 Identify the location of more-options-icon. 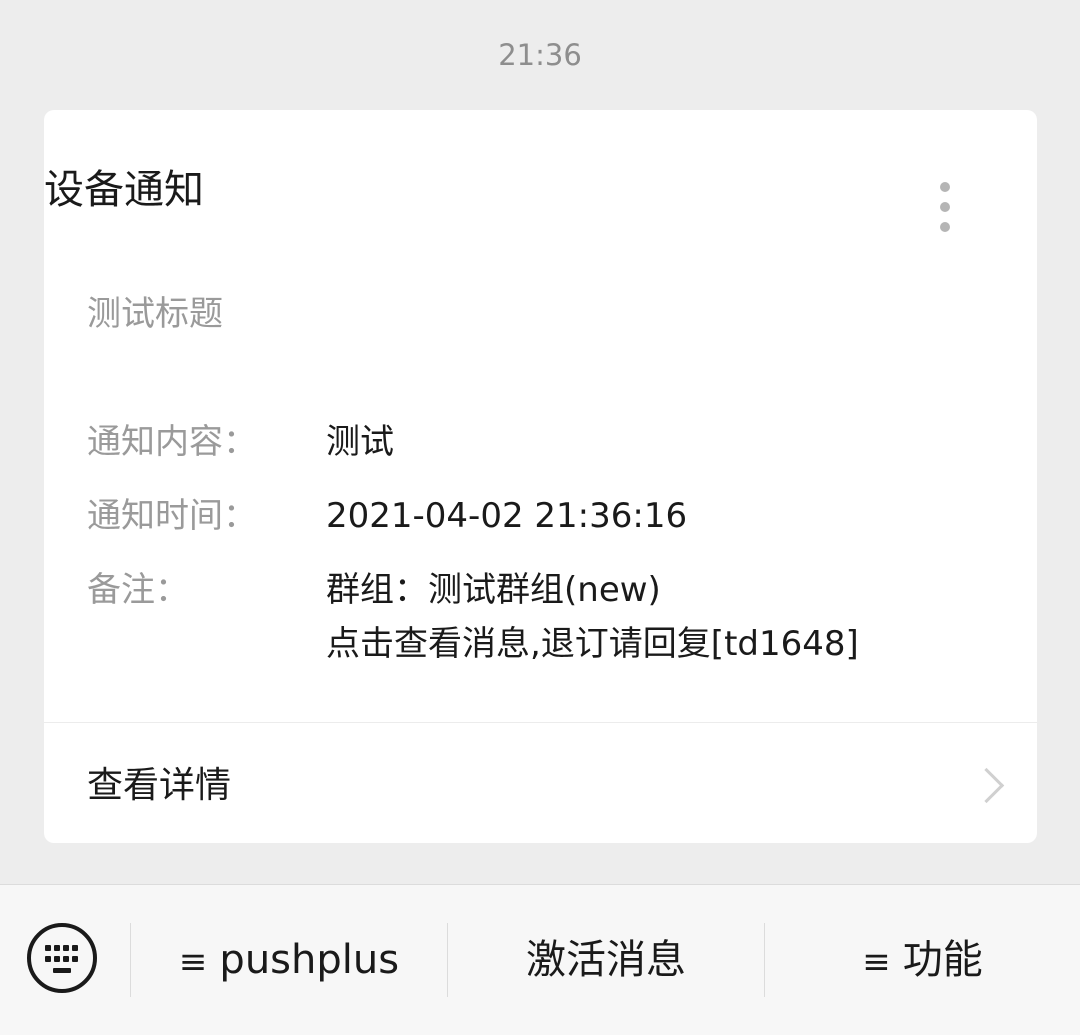
(945, 207).